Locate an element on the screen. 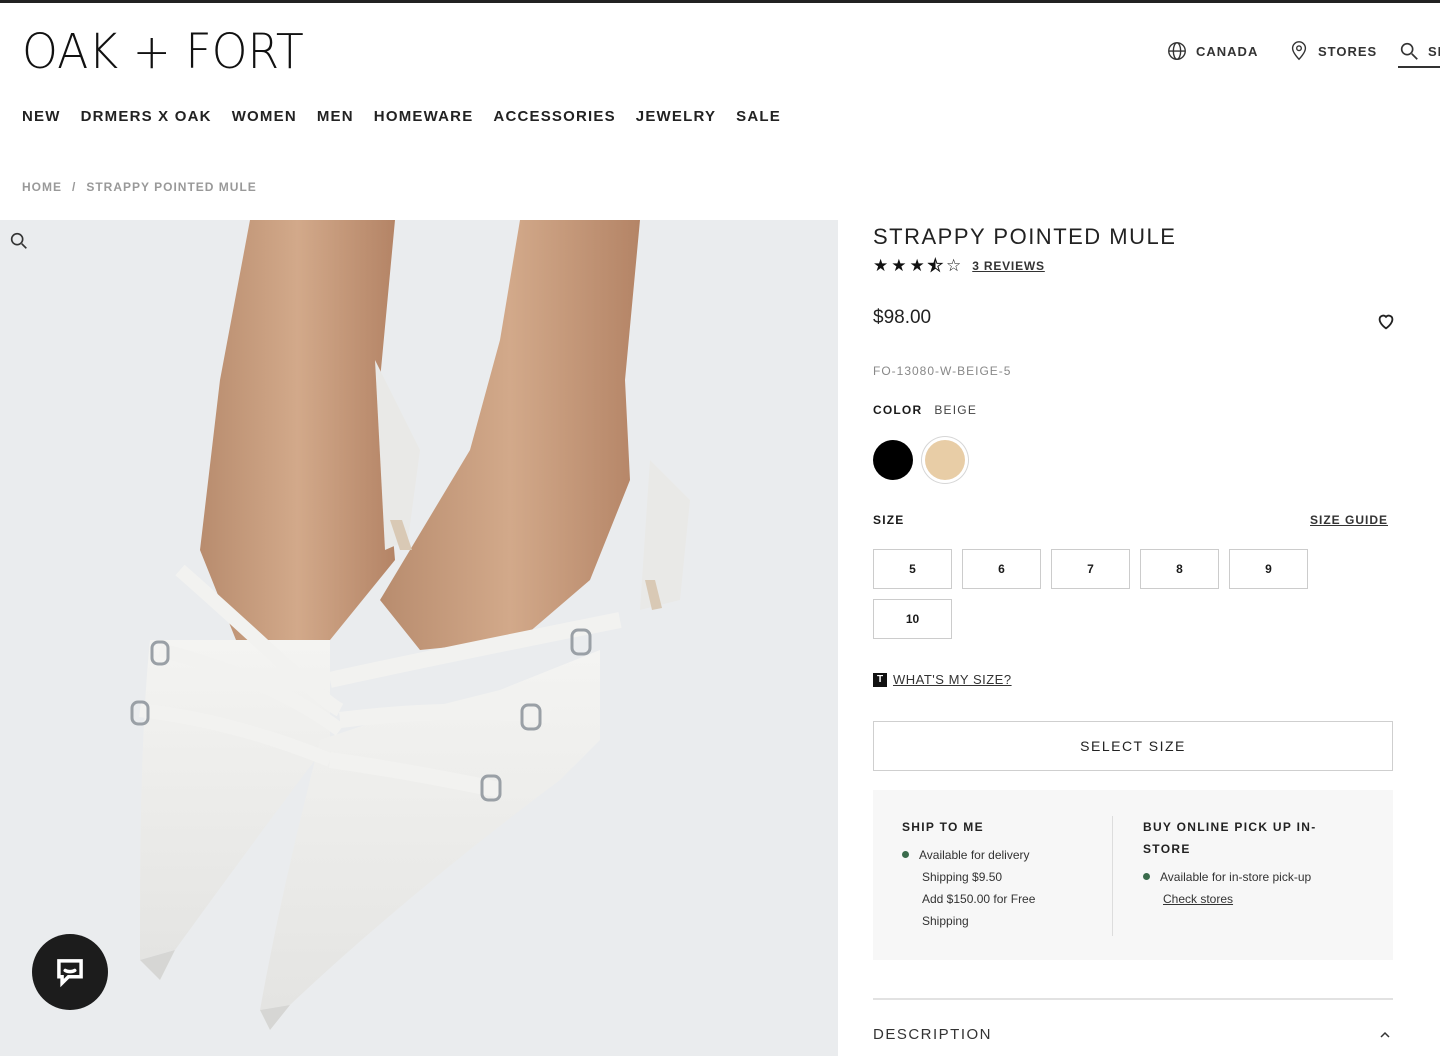  color-label: COLOR is located at coordinates (898, 410).